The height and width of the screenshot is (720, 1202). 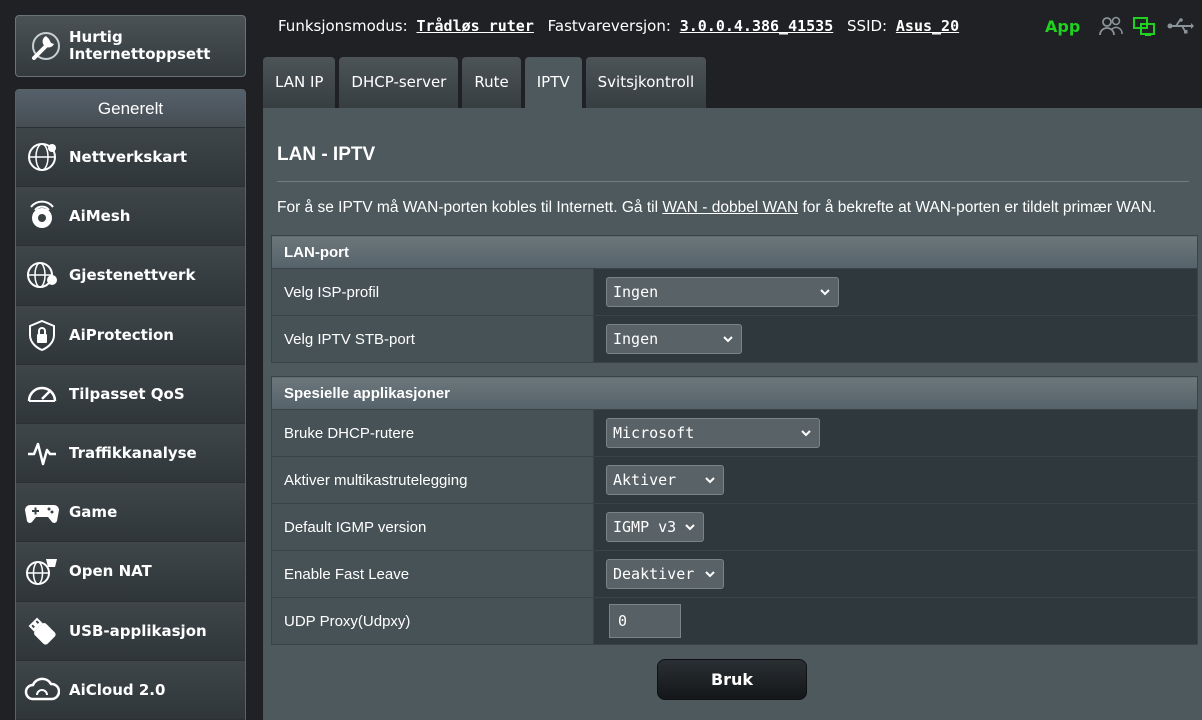 I want to click on sidebar-item-label: AiMesh, so click(x=100, y=216).